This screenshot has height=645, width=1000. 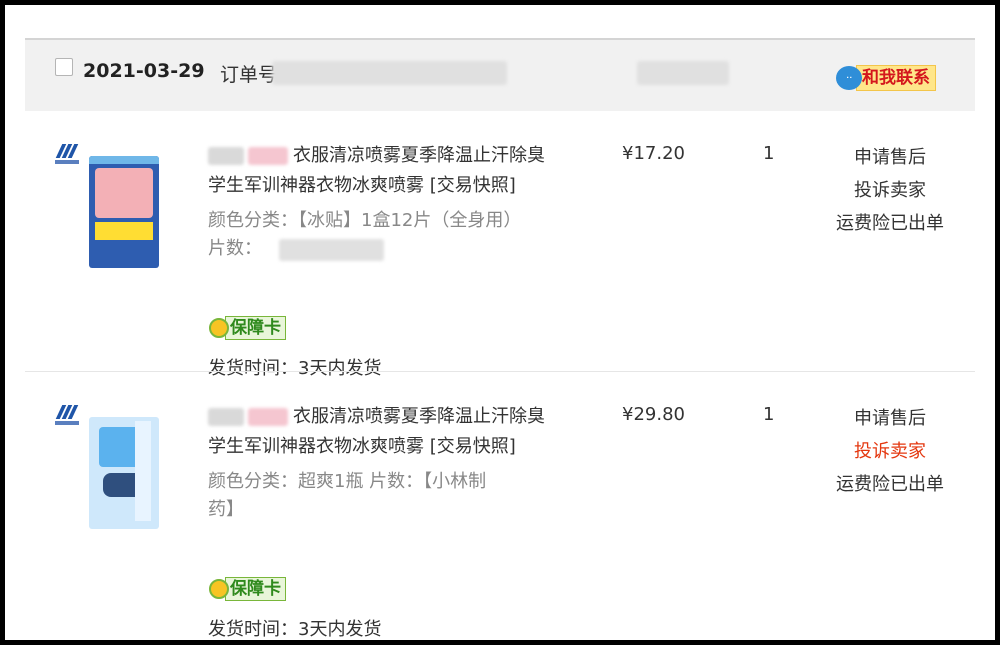 I want to click on order-date: 2021-03-29, so click(x=144, y=71).